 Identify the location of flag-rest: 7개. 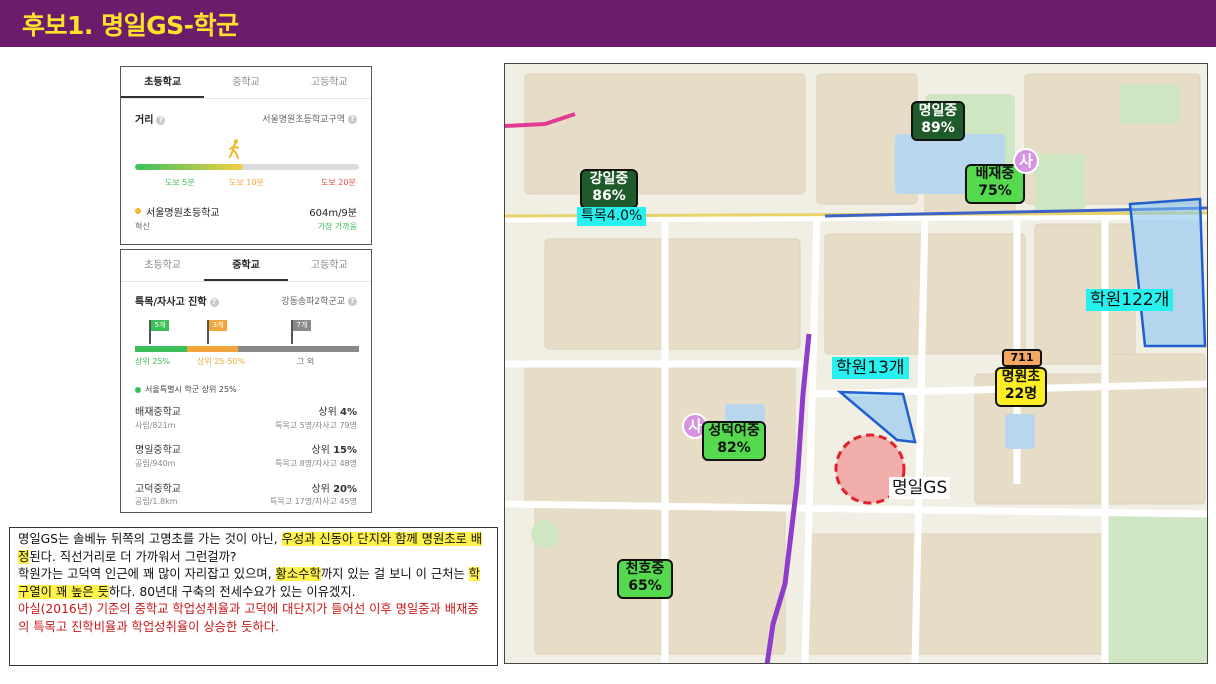
(302, 325).